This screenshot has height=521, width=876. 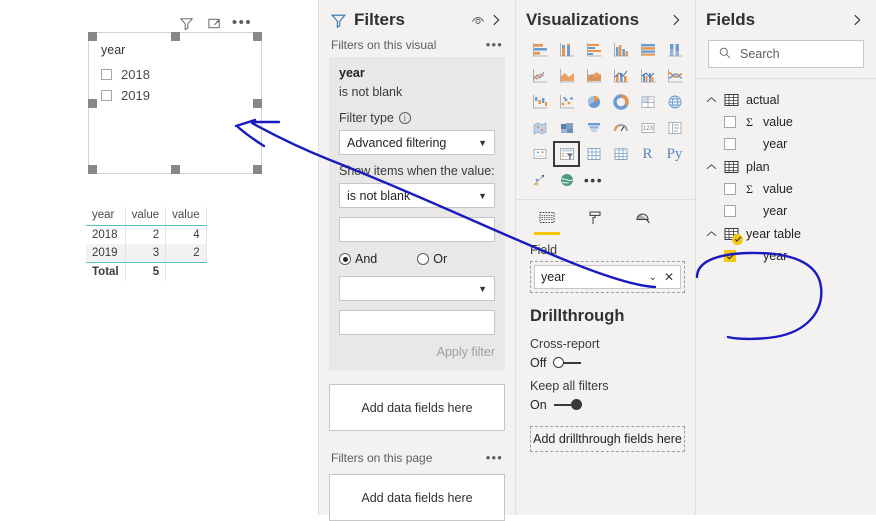 I want to click on filters-page-more-icon: •••, so click(x=494, y=457).